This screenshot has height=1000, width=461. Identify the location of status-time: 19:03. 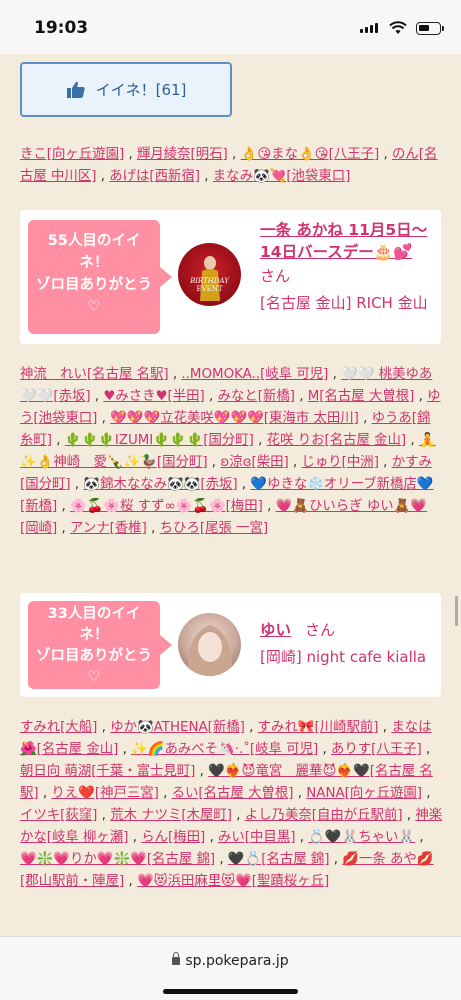
(61, 28).